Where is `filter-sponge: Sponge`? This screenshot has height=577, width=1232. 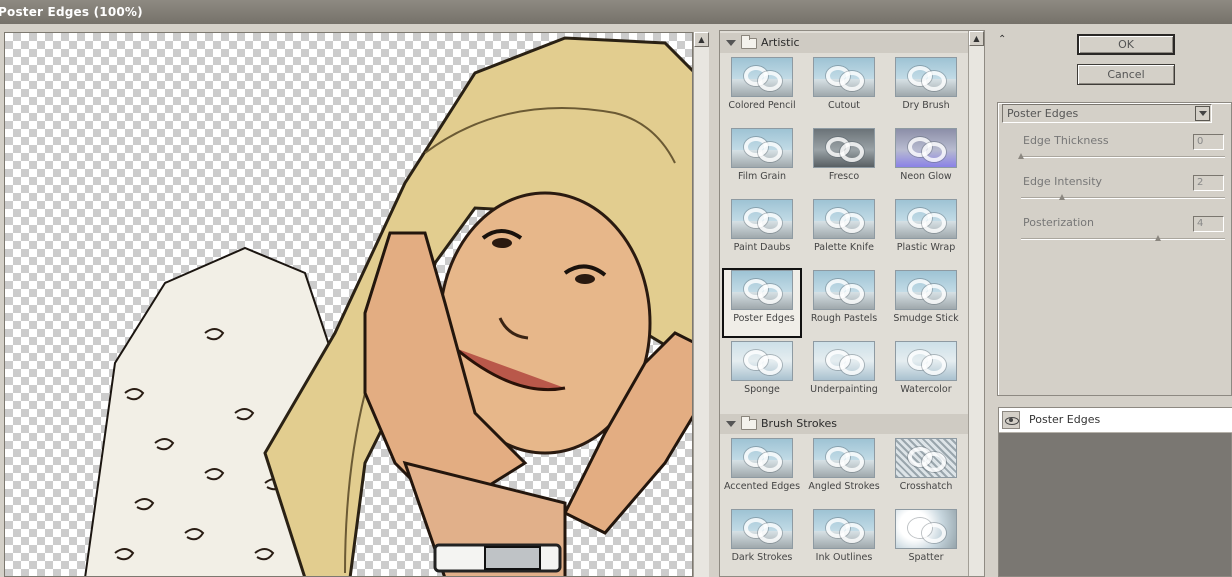
filter-sponge: Sponge is located at coordinates (762, 374).